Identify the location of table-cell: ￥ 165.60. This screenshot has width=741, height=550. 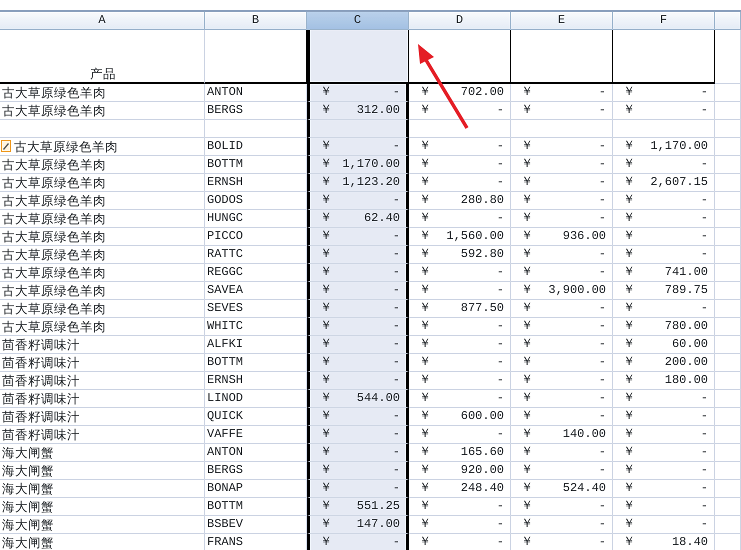
(460, 453).